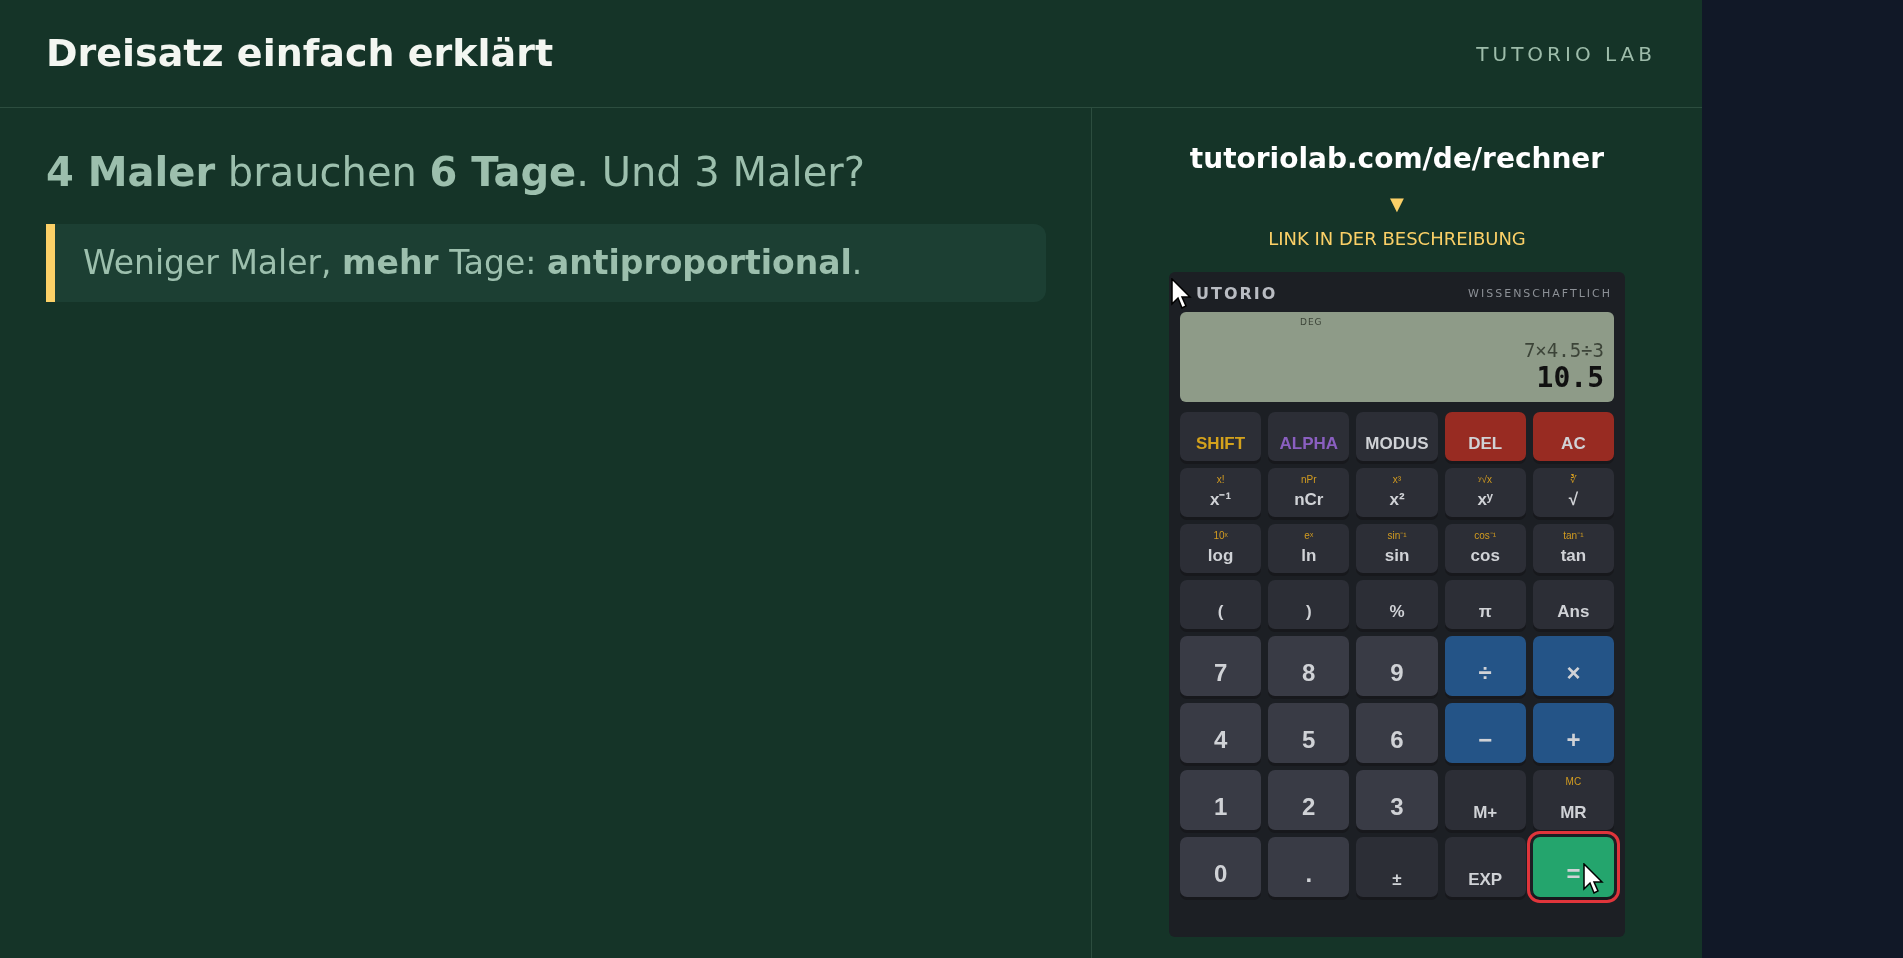 The height and width of the screenshot is (958, 1903). What do you see at coordinates (1397, 548) in the screenshot?
I see `calculator-key: sin⁻¹ sin` at bounding box center [1397, 548].